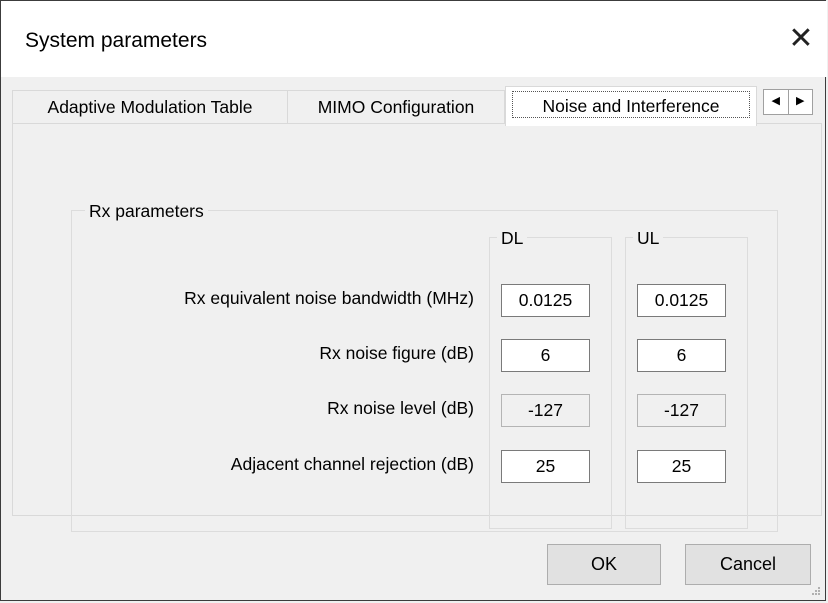  What do you see at coordinates (681, 355) in the screenshot?
I see `ul-noise-figure-input: 6` at bounding box center [681, 355].